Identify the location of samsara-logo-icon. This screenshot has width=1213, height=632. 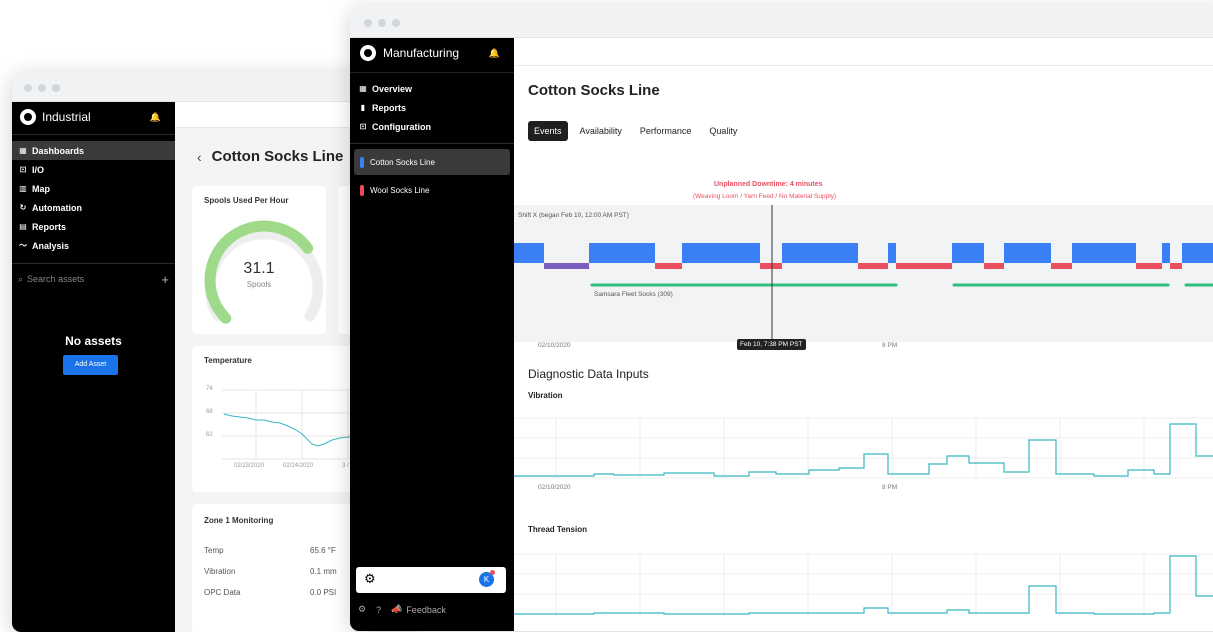
(28, 117).